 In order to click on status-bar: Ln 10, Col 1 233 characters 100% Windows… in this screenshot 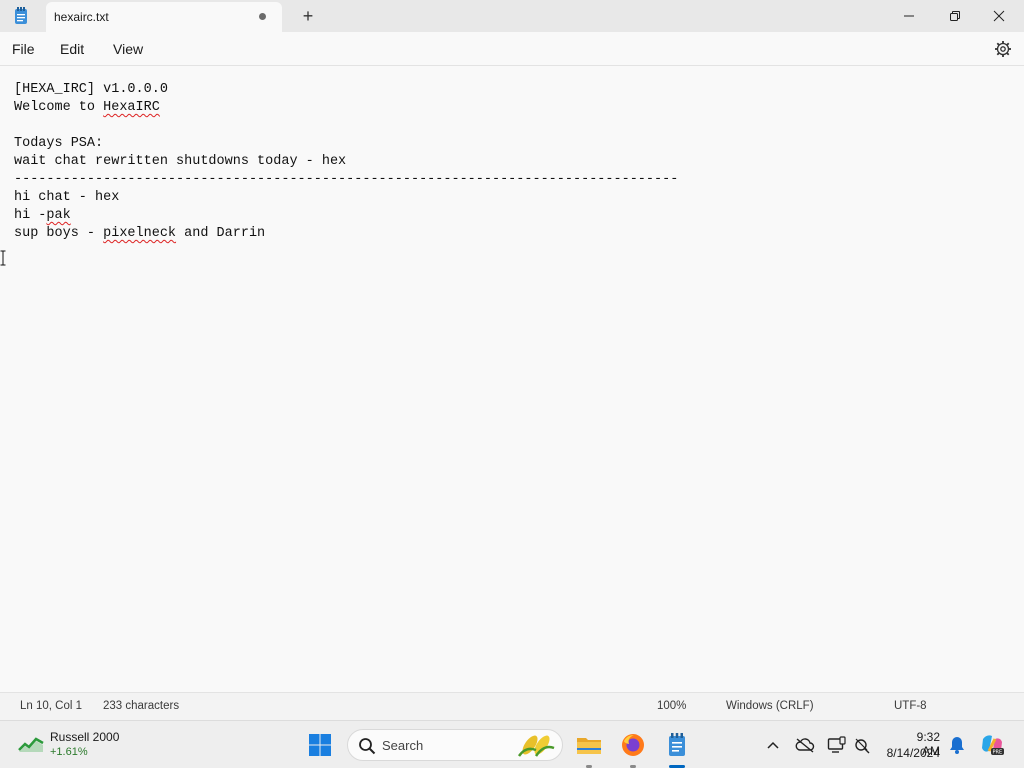, I will do `click(512, 706)`.